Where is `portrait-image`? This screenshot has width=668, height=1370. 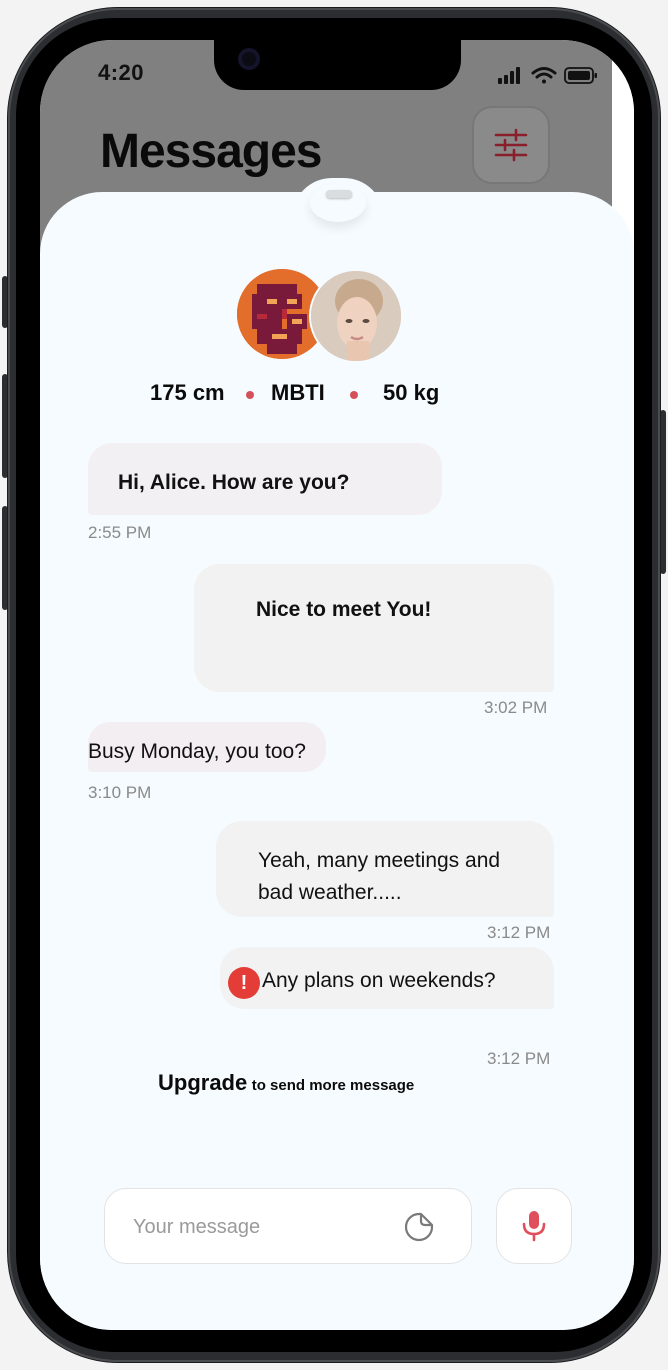
portrait-image is located at coordinates (356, 316).